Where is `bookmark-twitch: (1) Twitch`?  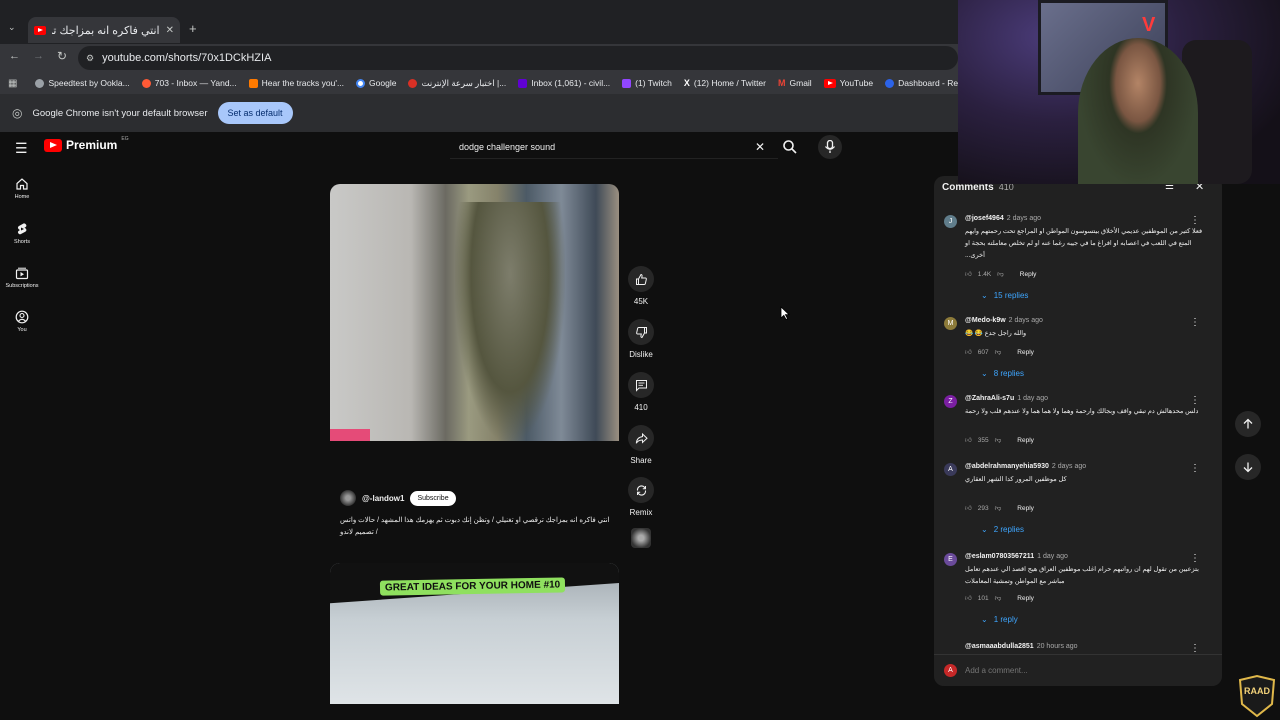
bookmark-twitch: (1) Twitch is located at coordinates (647, 83).